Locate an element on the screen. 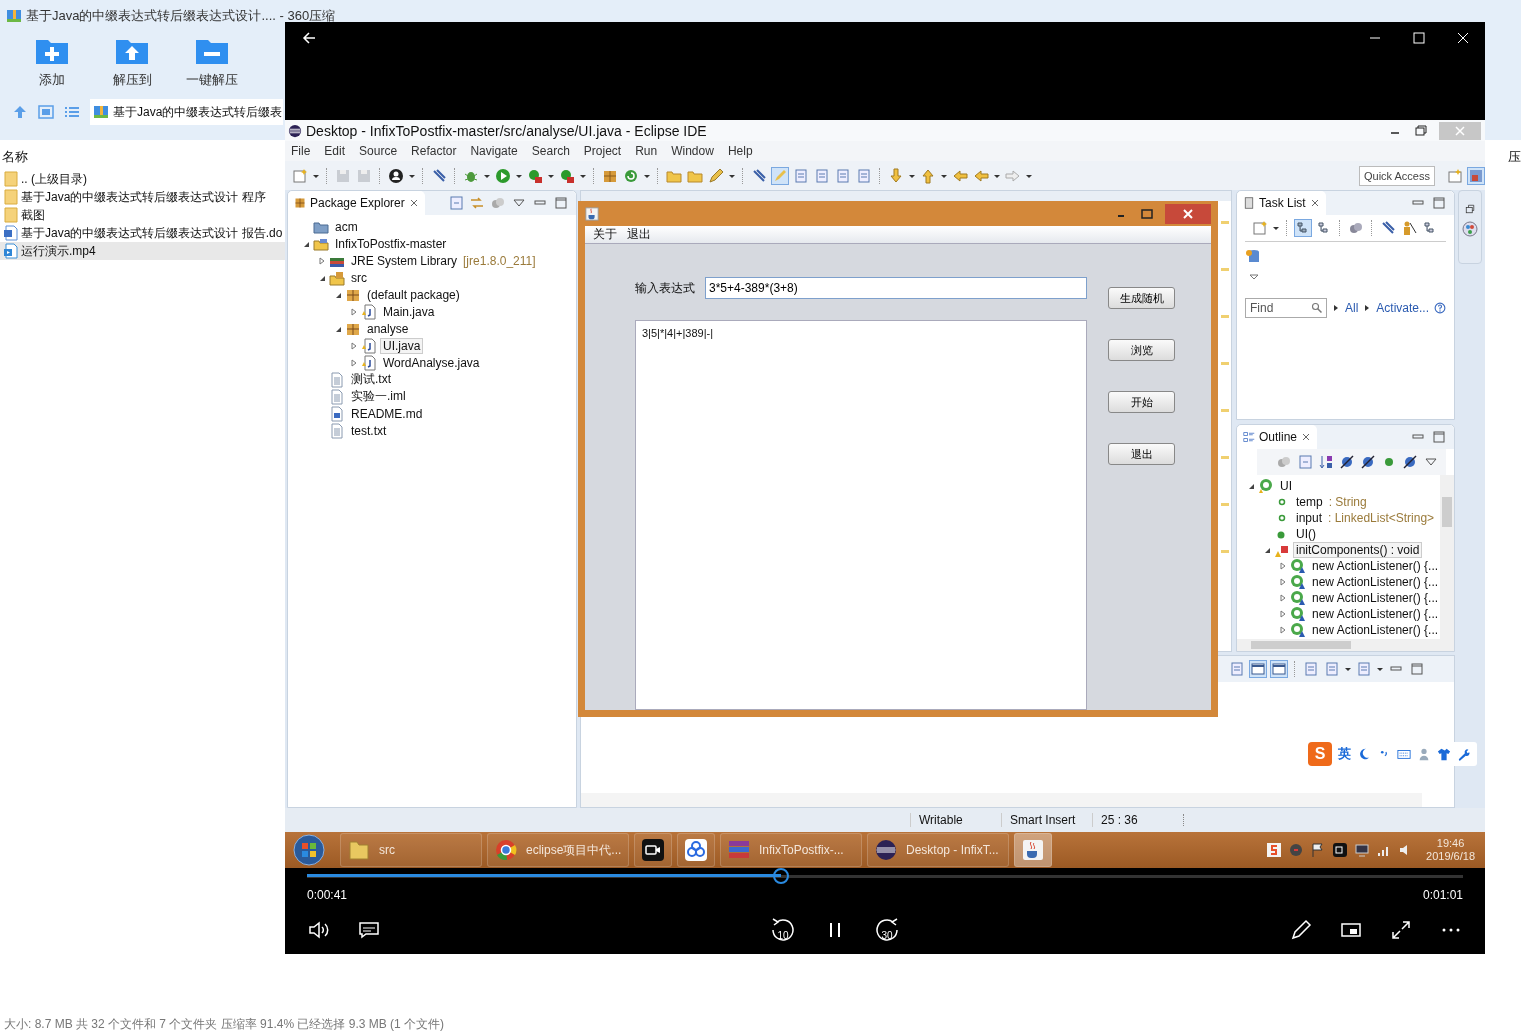  column-header: 压 is located at coordinates (1514, 157).